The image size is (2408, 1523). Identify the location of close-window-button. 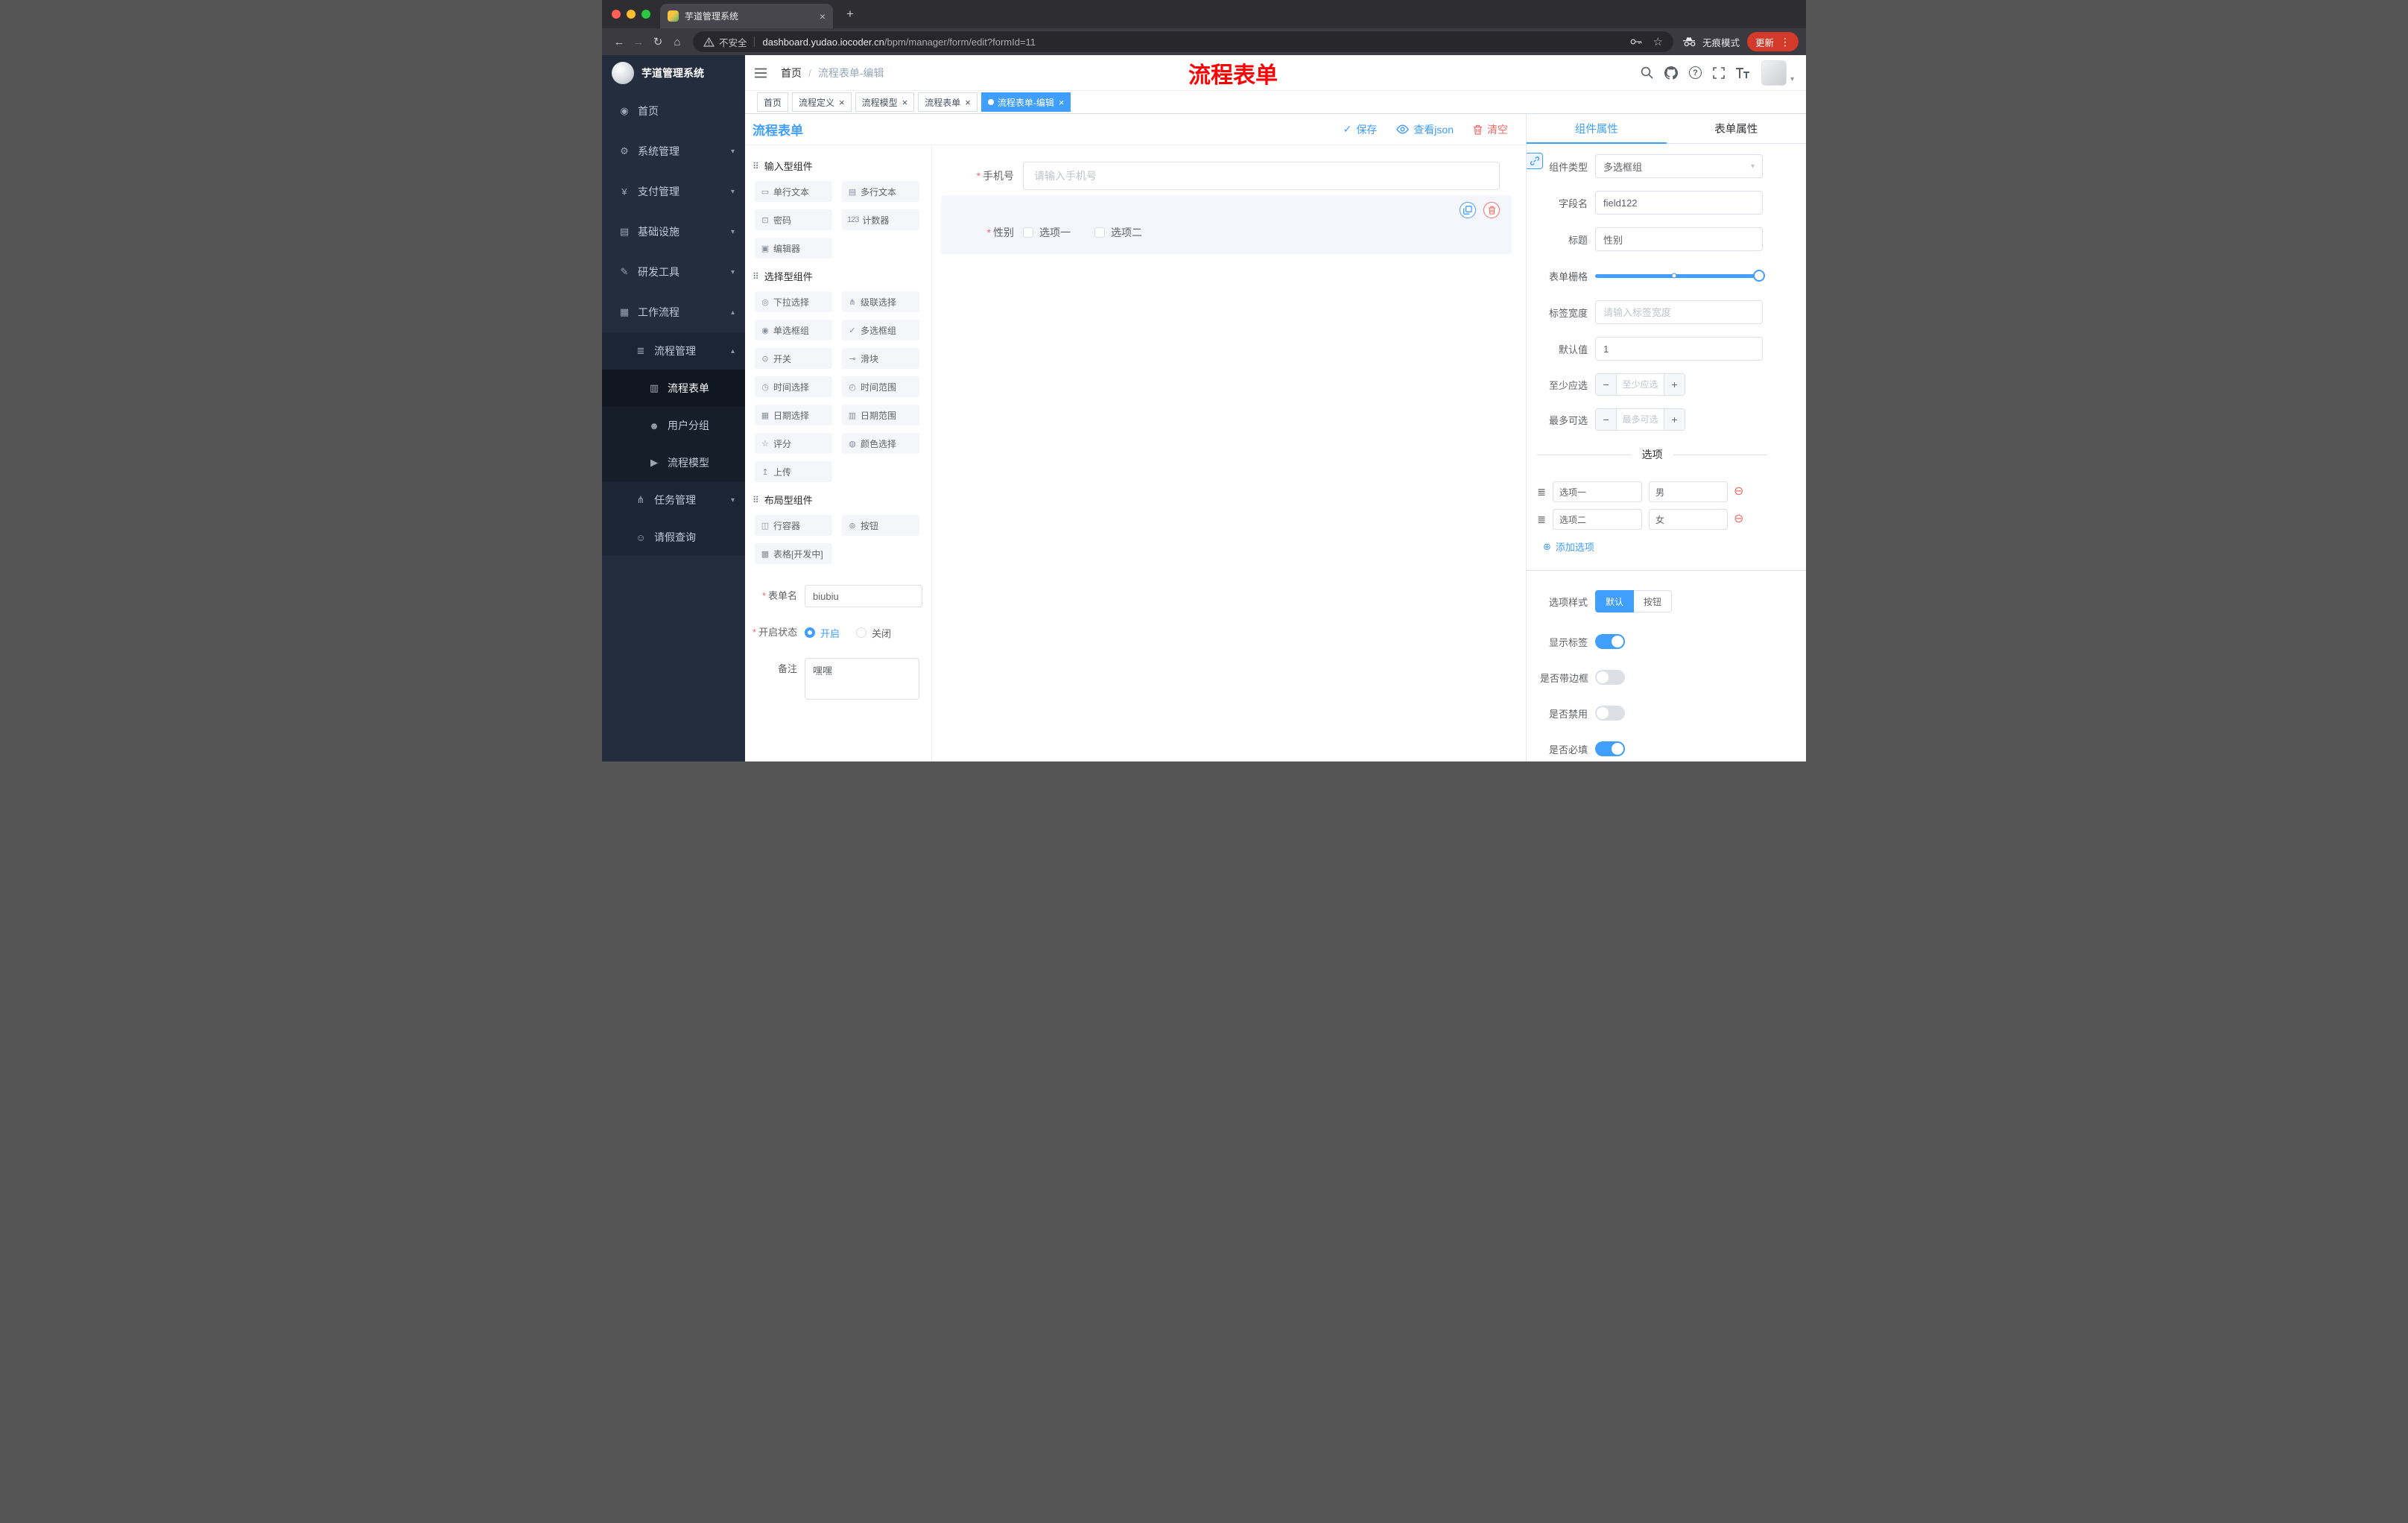
(616, 15).